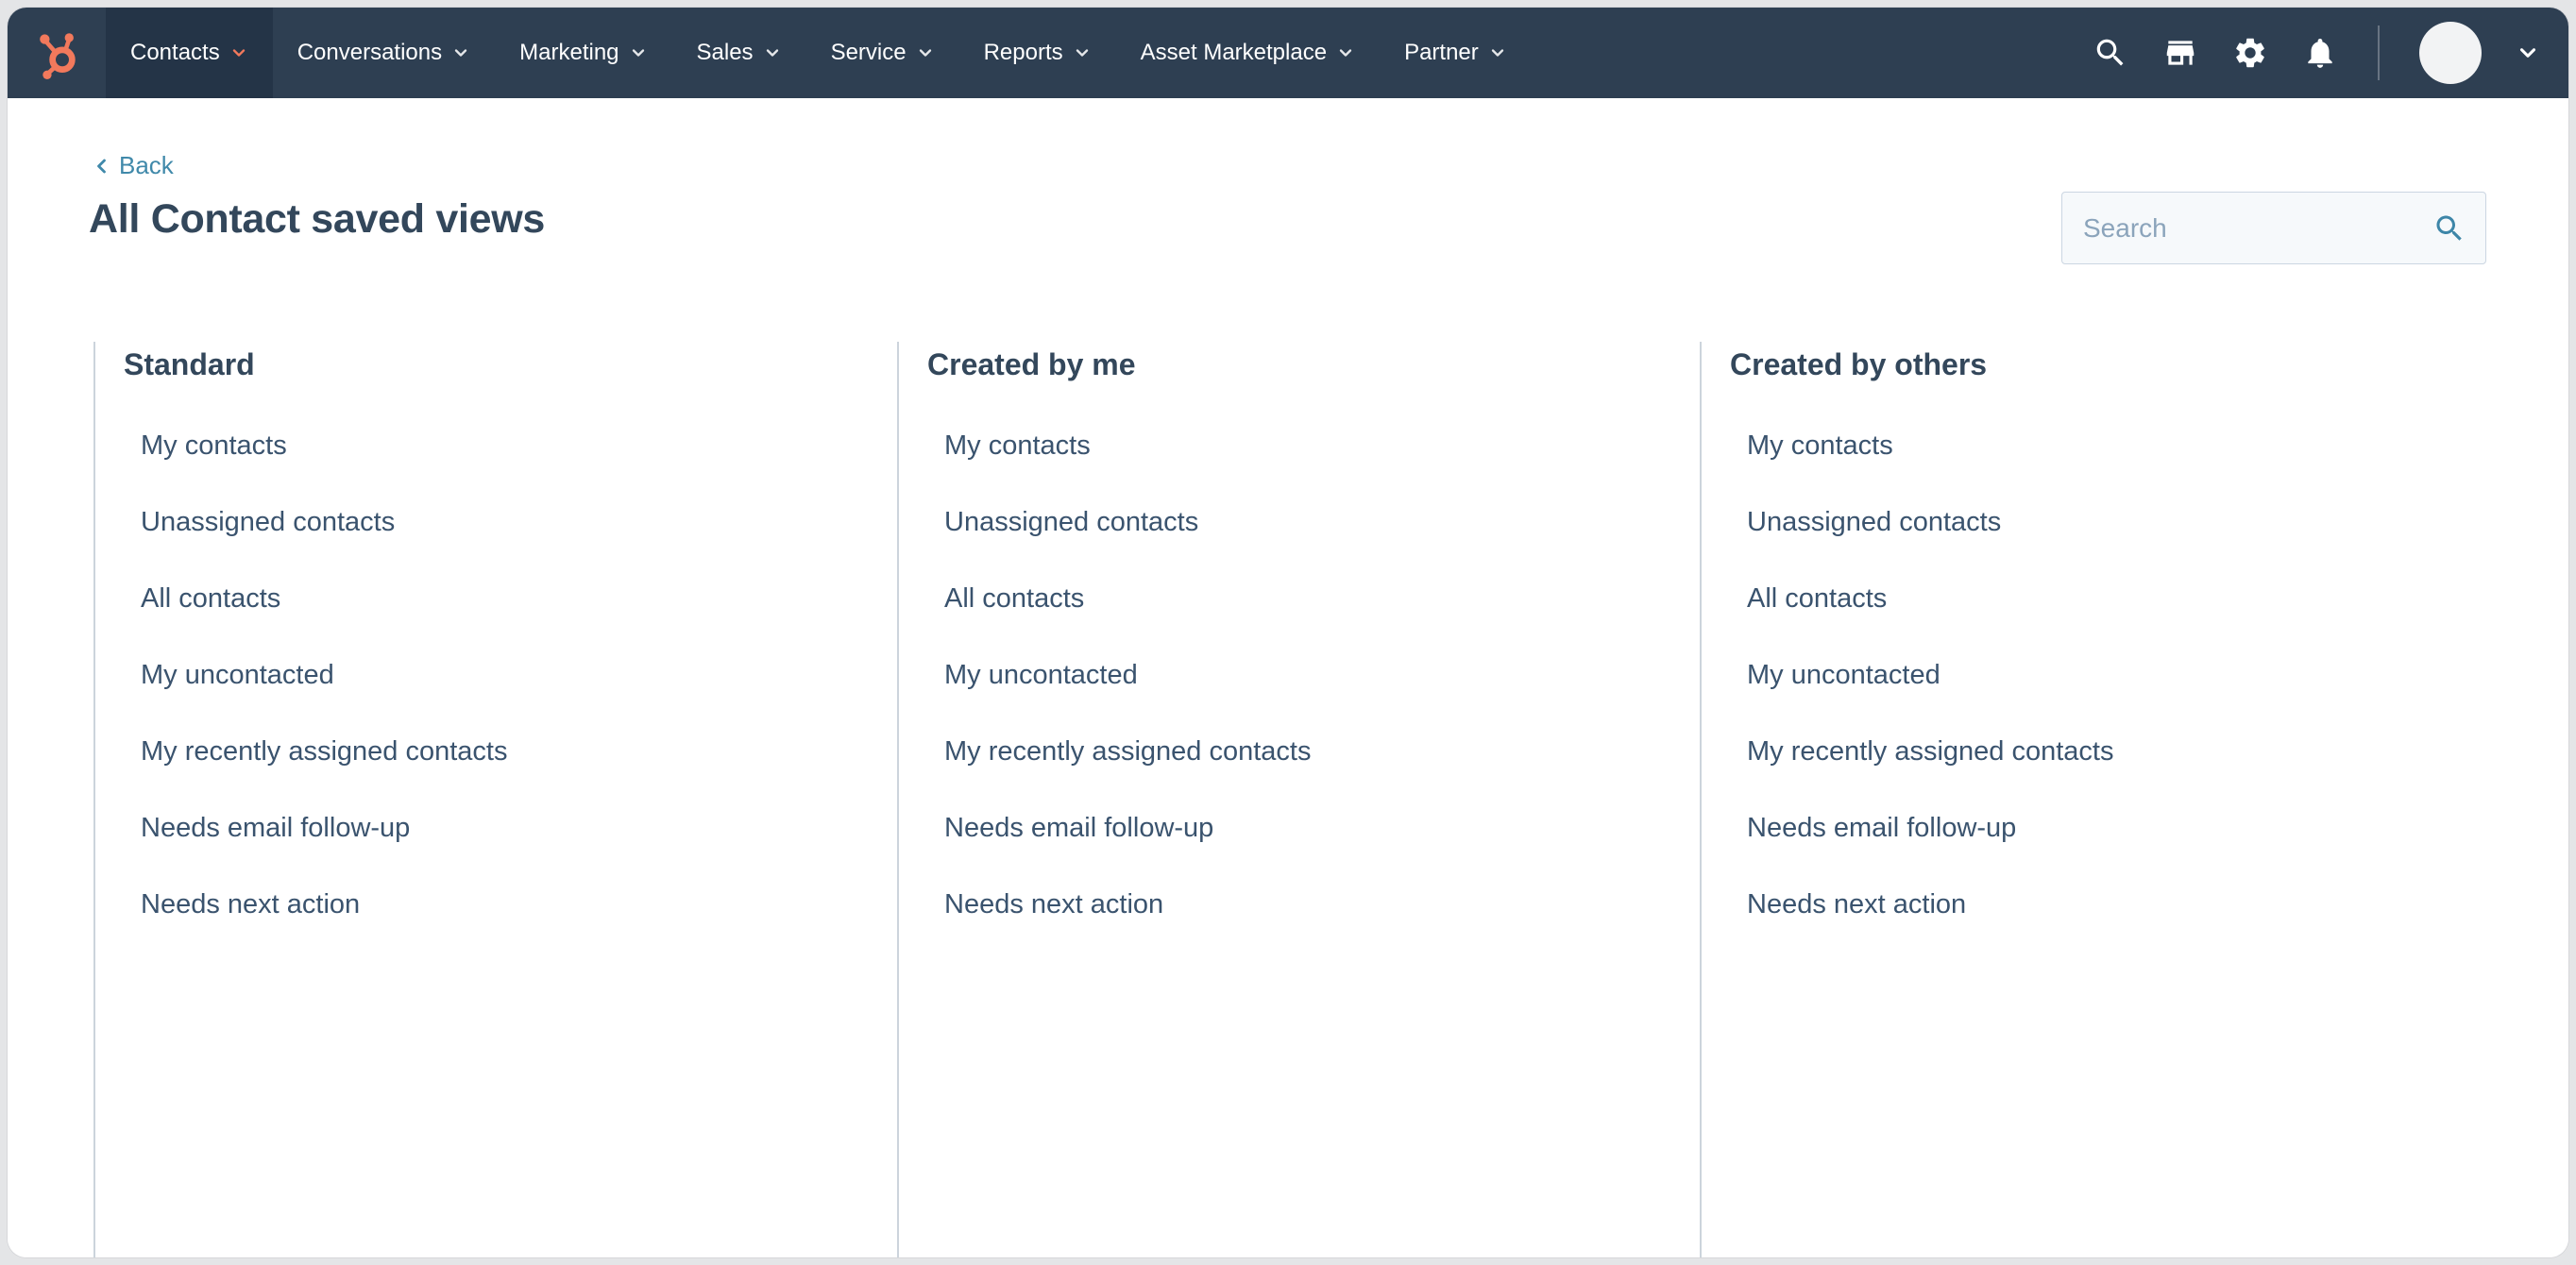 This screenshot has height=1265, width=2576. What do you see at coordinates (1859, 364) in the screenshot?
I see `column-heading: Created by others` at bounding box center [1859, 364].